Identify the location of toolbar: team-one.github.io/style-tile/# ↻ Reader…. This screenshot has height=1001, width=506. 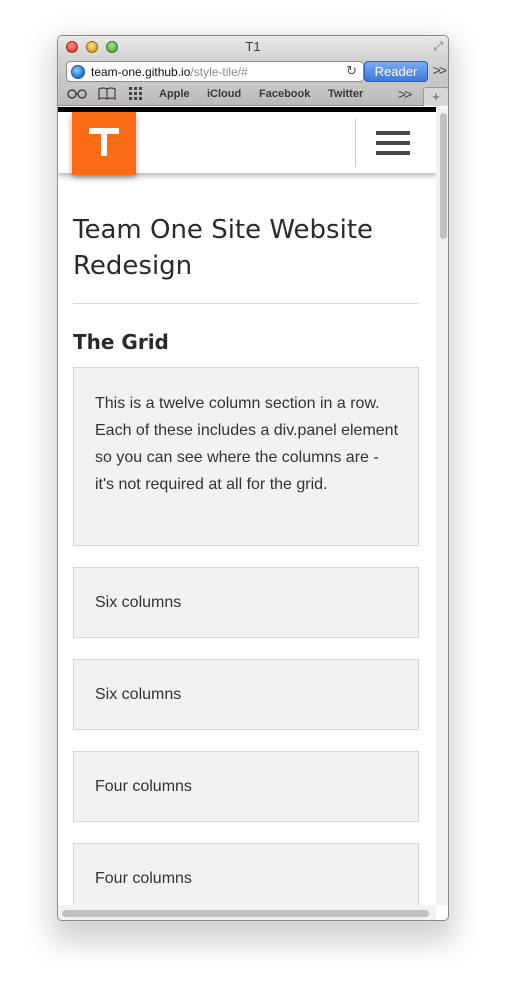
(253, 71).